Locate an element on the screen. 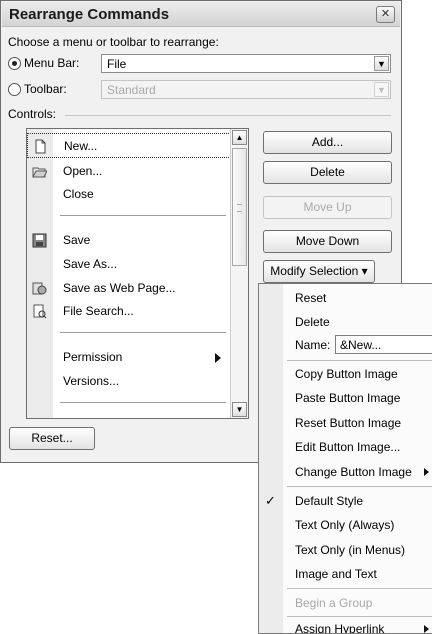 Image resolution: width=432 pixels, height=634 pixels. menu-item-text-only-always: Text Only (Always) is located at coordinates (345, 525).